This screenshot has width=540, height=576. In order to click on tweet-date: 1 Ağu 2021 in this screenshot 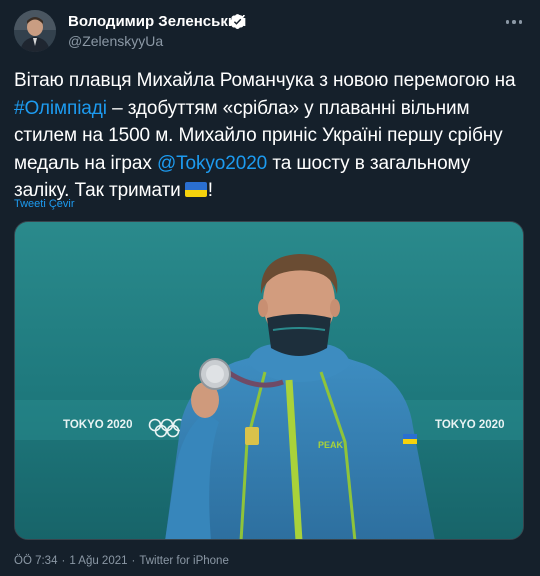, I will do `click(98, 561)`.